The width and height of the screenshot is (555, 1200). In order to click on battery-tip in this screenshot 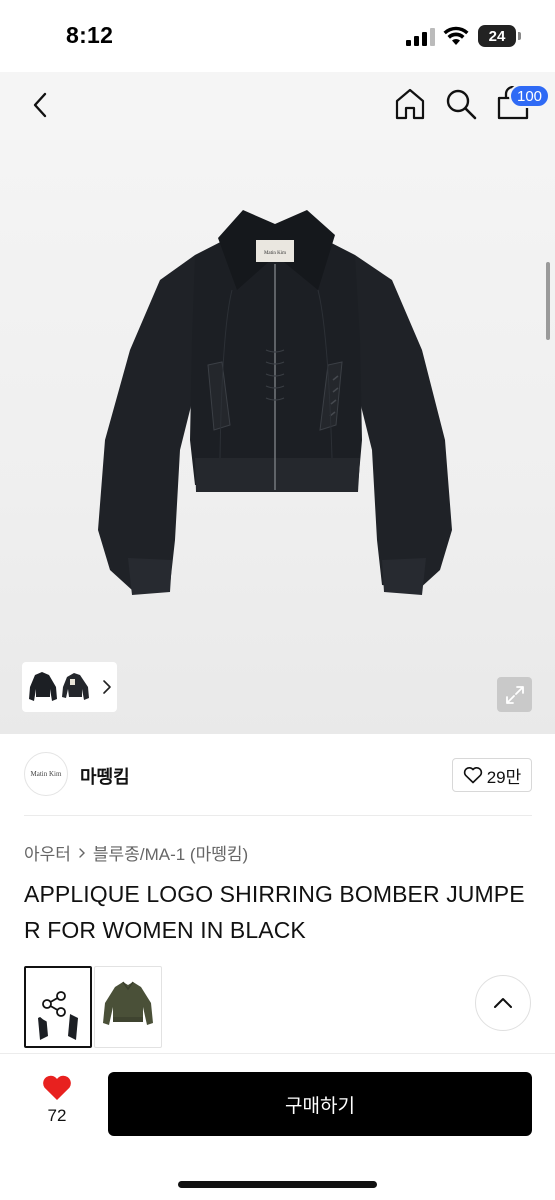, I will do `click(519, 36)`.